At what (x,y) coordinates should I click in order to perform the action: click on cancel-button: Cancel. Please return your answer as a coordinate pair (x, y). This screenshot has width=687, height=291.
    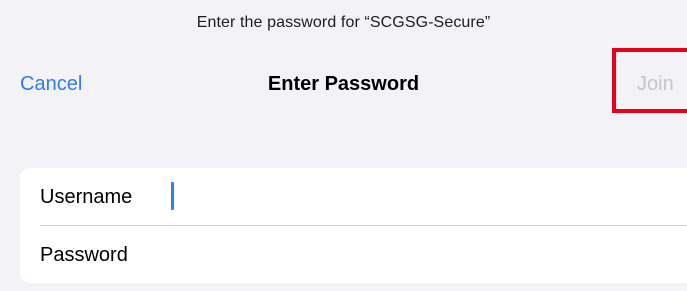
    Looking at the image, I should click on (51, 84).